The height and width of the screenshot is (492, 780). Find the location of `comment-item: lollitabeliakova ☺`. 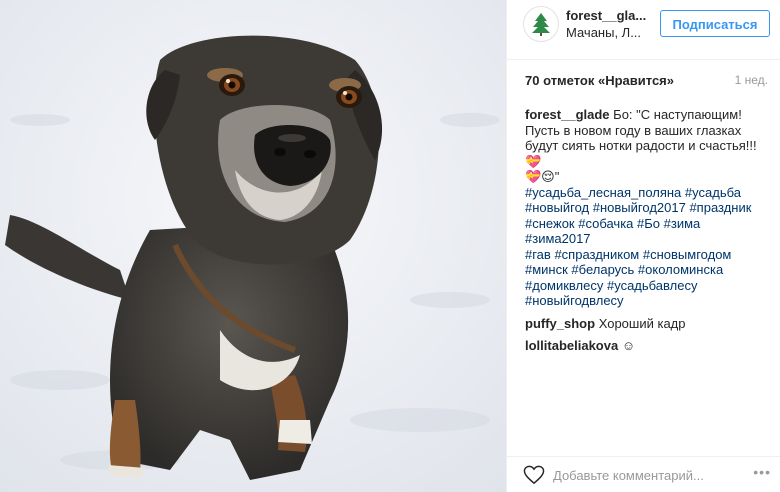

comment-item: lollitabeliakova ☺ is located at coordinates (647, 346).